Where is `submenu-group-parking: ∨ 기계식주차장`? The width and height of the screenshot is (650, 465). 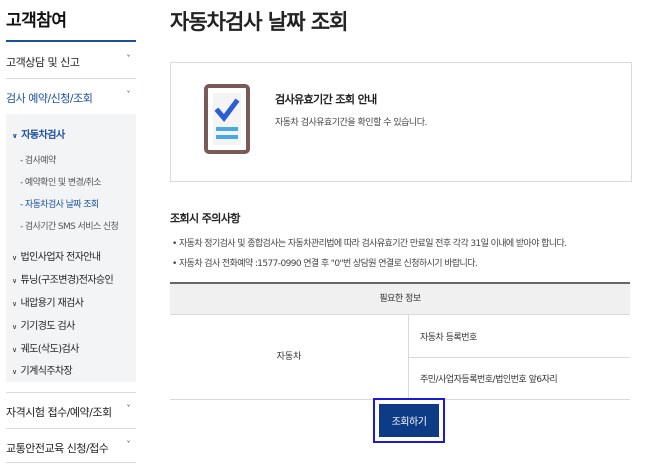
submenu-group-parking: ∨ 기계식주차장 is located at coordinates (42, 369).